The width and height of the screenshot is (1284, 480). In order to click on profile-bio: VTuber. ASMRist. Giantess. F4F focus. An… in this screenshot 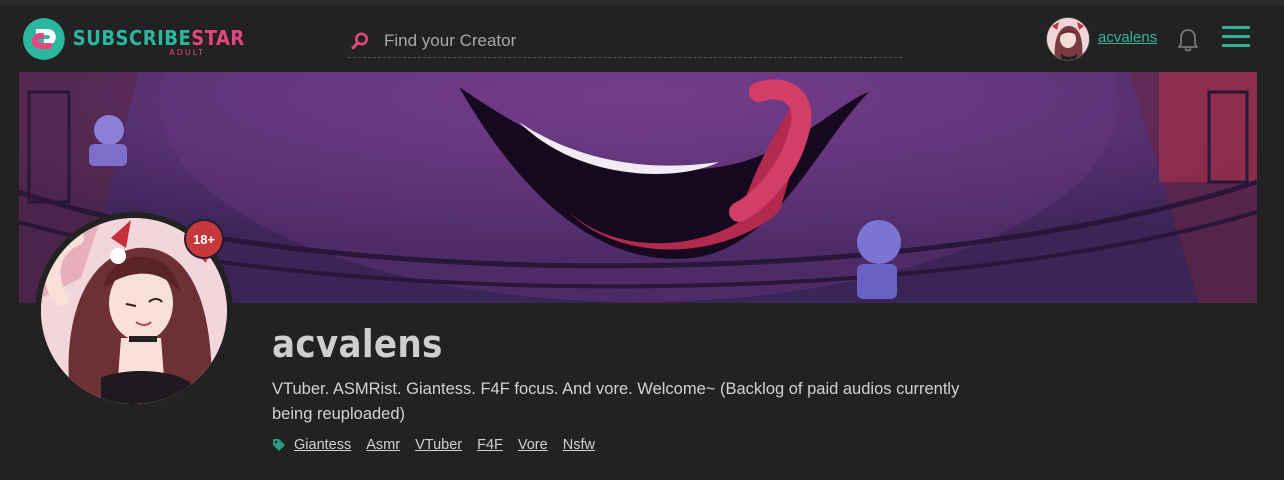, I will do `click(616, 401)`.